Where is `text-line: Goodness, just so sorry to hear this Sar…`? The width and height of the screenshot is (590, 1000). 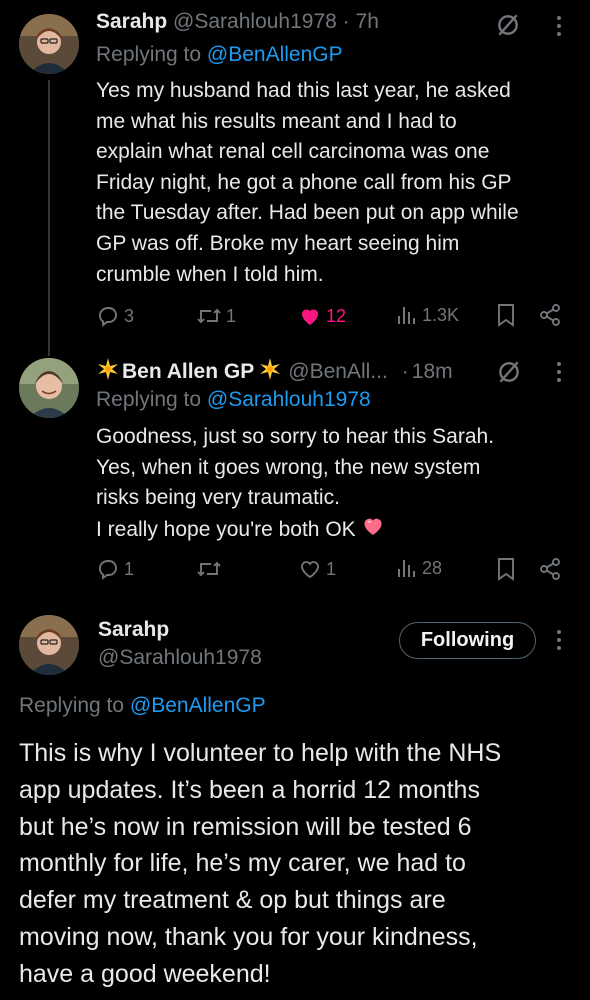
text-line: Goodness, just so sorry to hear this Sar… is located at coordinates (295, 436).